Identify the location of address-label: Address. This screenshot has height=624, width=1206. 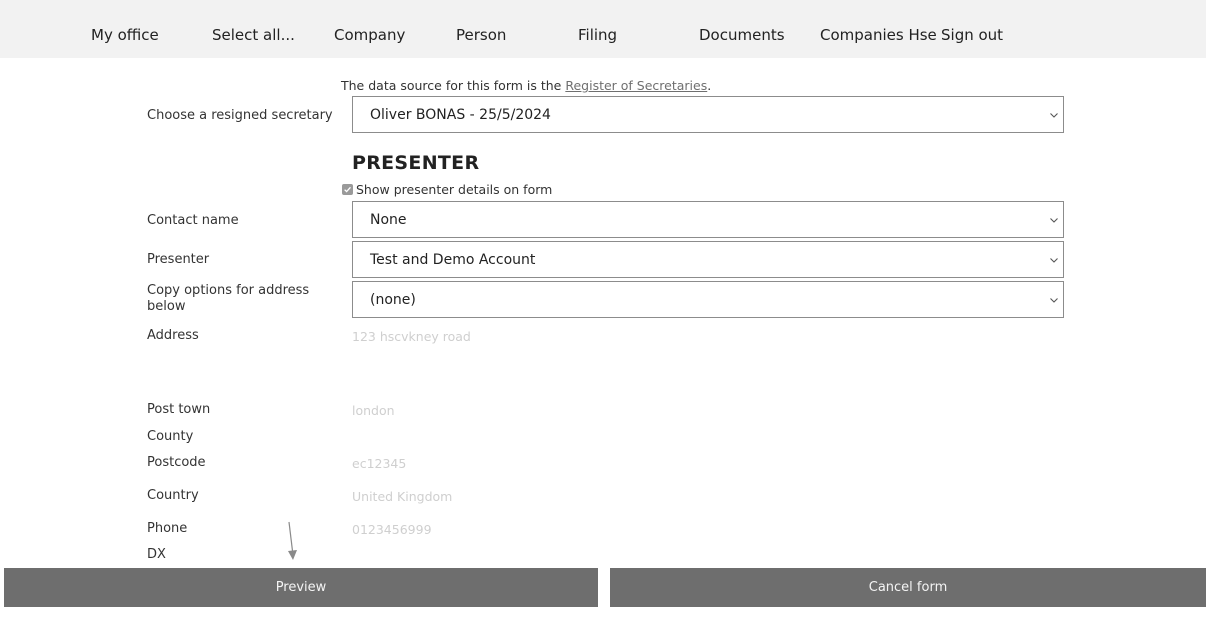
(173, 335).